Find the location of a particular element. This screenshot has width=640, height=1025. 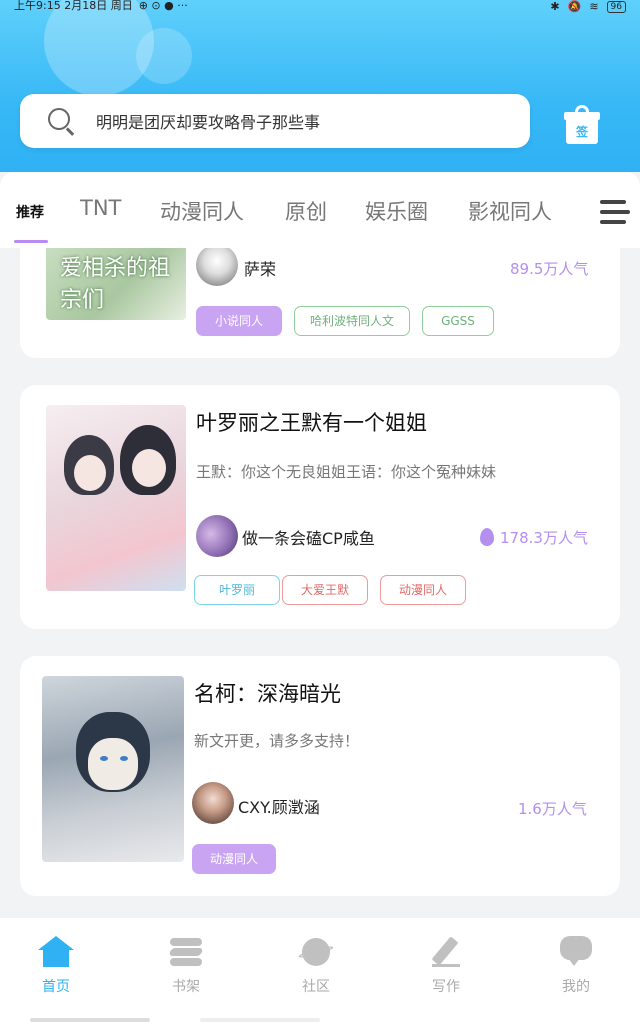

popularity: 89.5万人气 is located at coordinates (549, 269).